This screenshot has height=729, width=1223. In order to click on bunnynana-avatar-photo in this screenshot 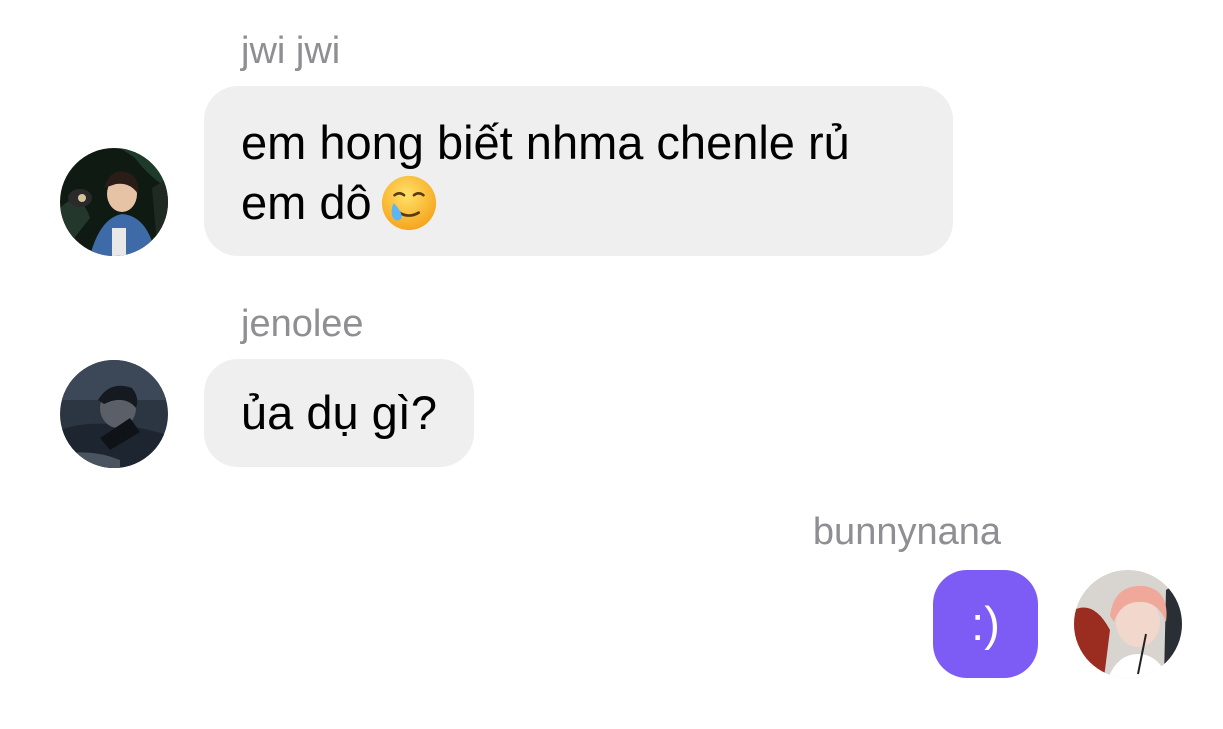, I will do `click(1128, 624)`.